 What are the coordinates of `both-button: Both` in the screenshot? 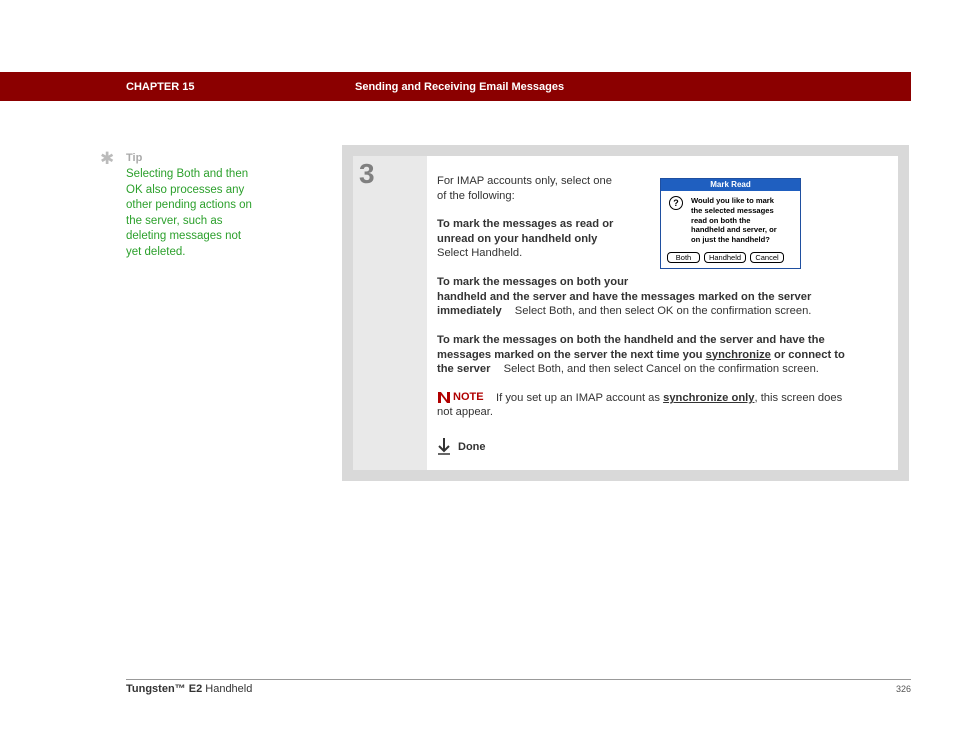 It's located at (683, 257).